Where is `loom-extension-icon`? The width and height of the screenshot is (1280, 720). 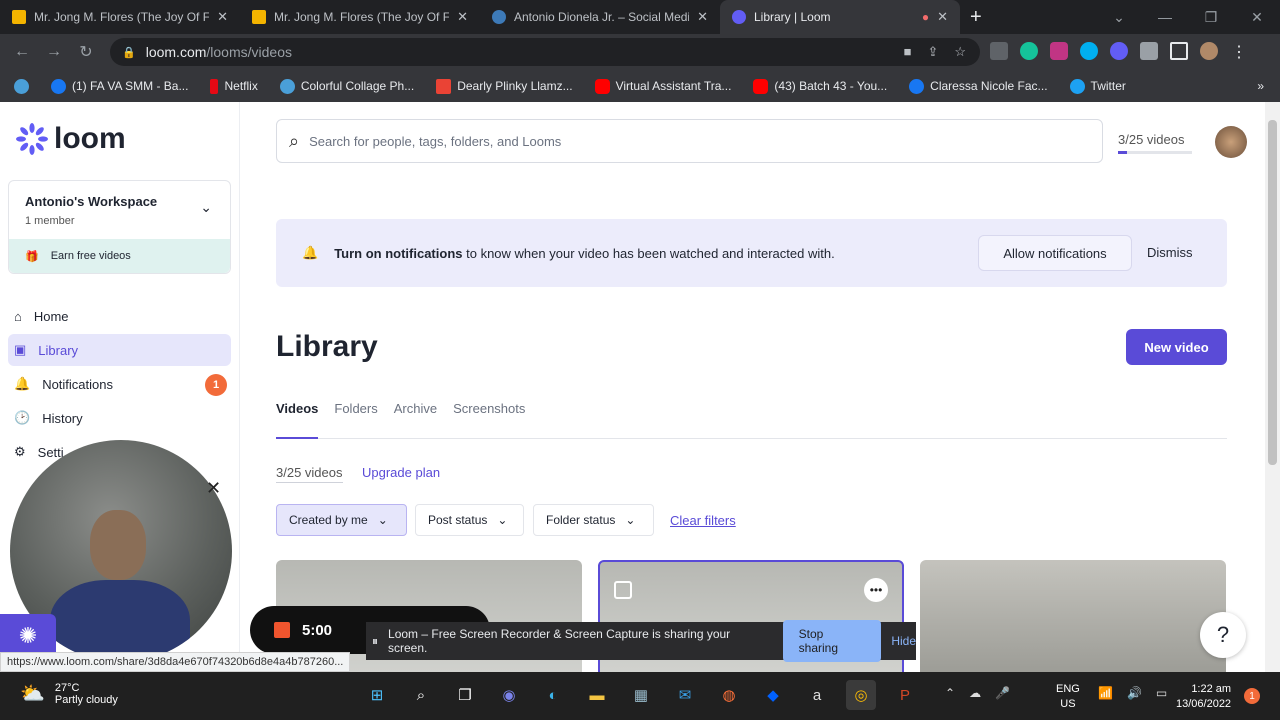 loom-extension-icon is located at coordinates (1119, 51).